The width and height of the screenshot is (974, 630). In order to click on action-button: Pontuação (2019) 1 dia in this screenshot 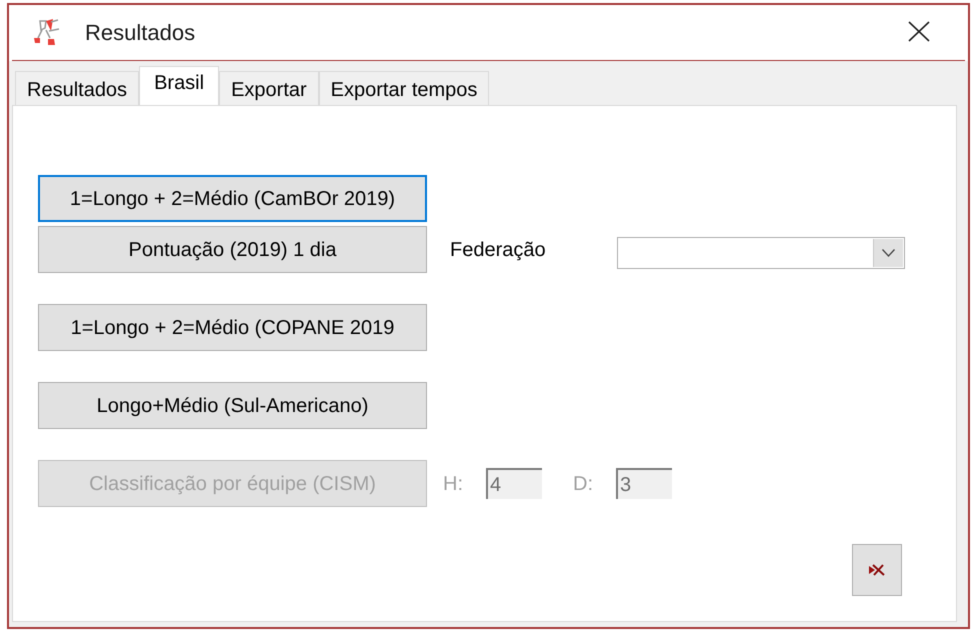, I will do `click(232, 249)`.